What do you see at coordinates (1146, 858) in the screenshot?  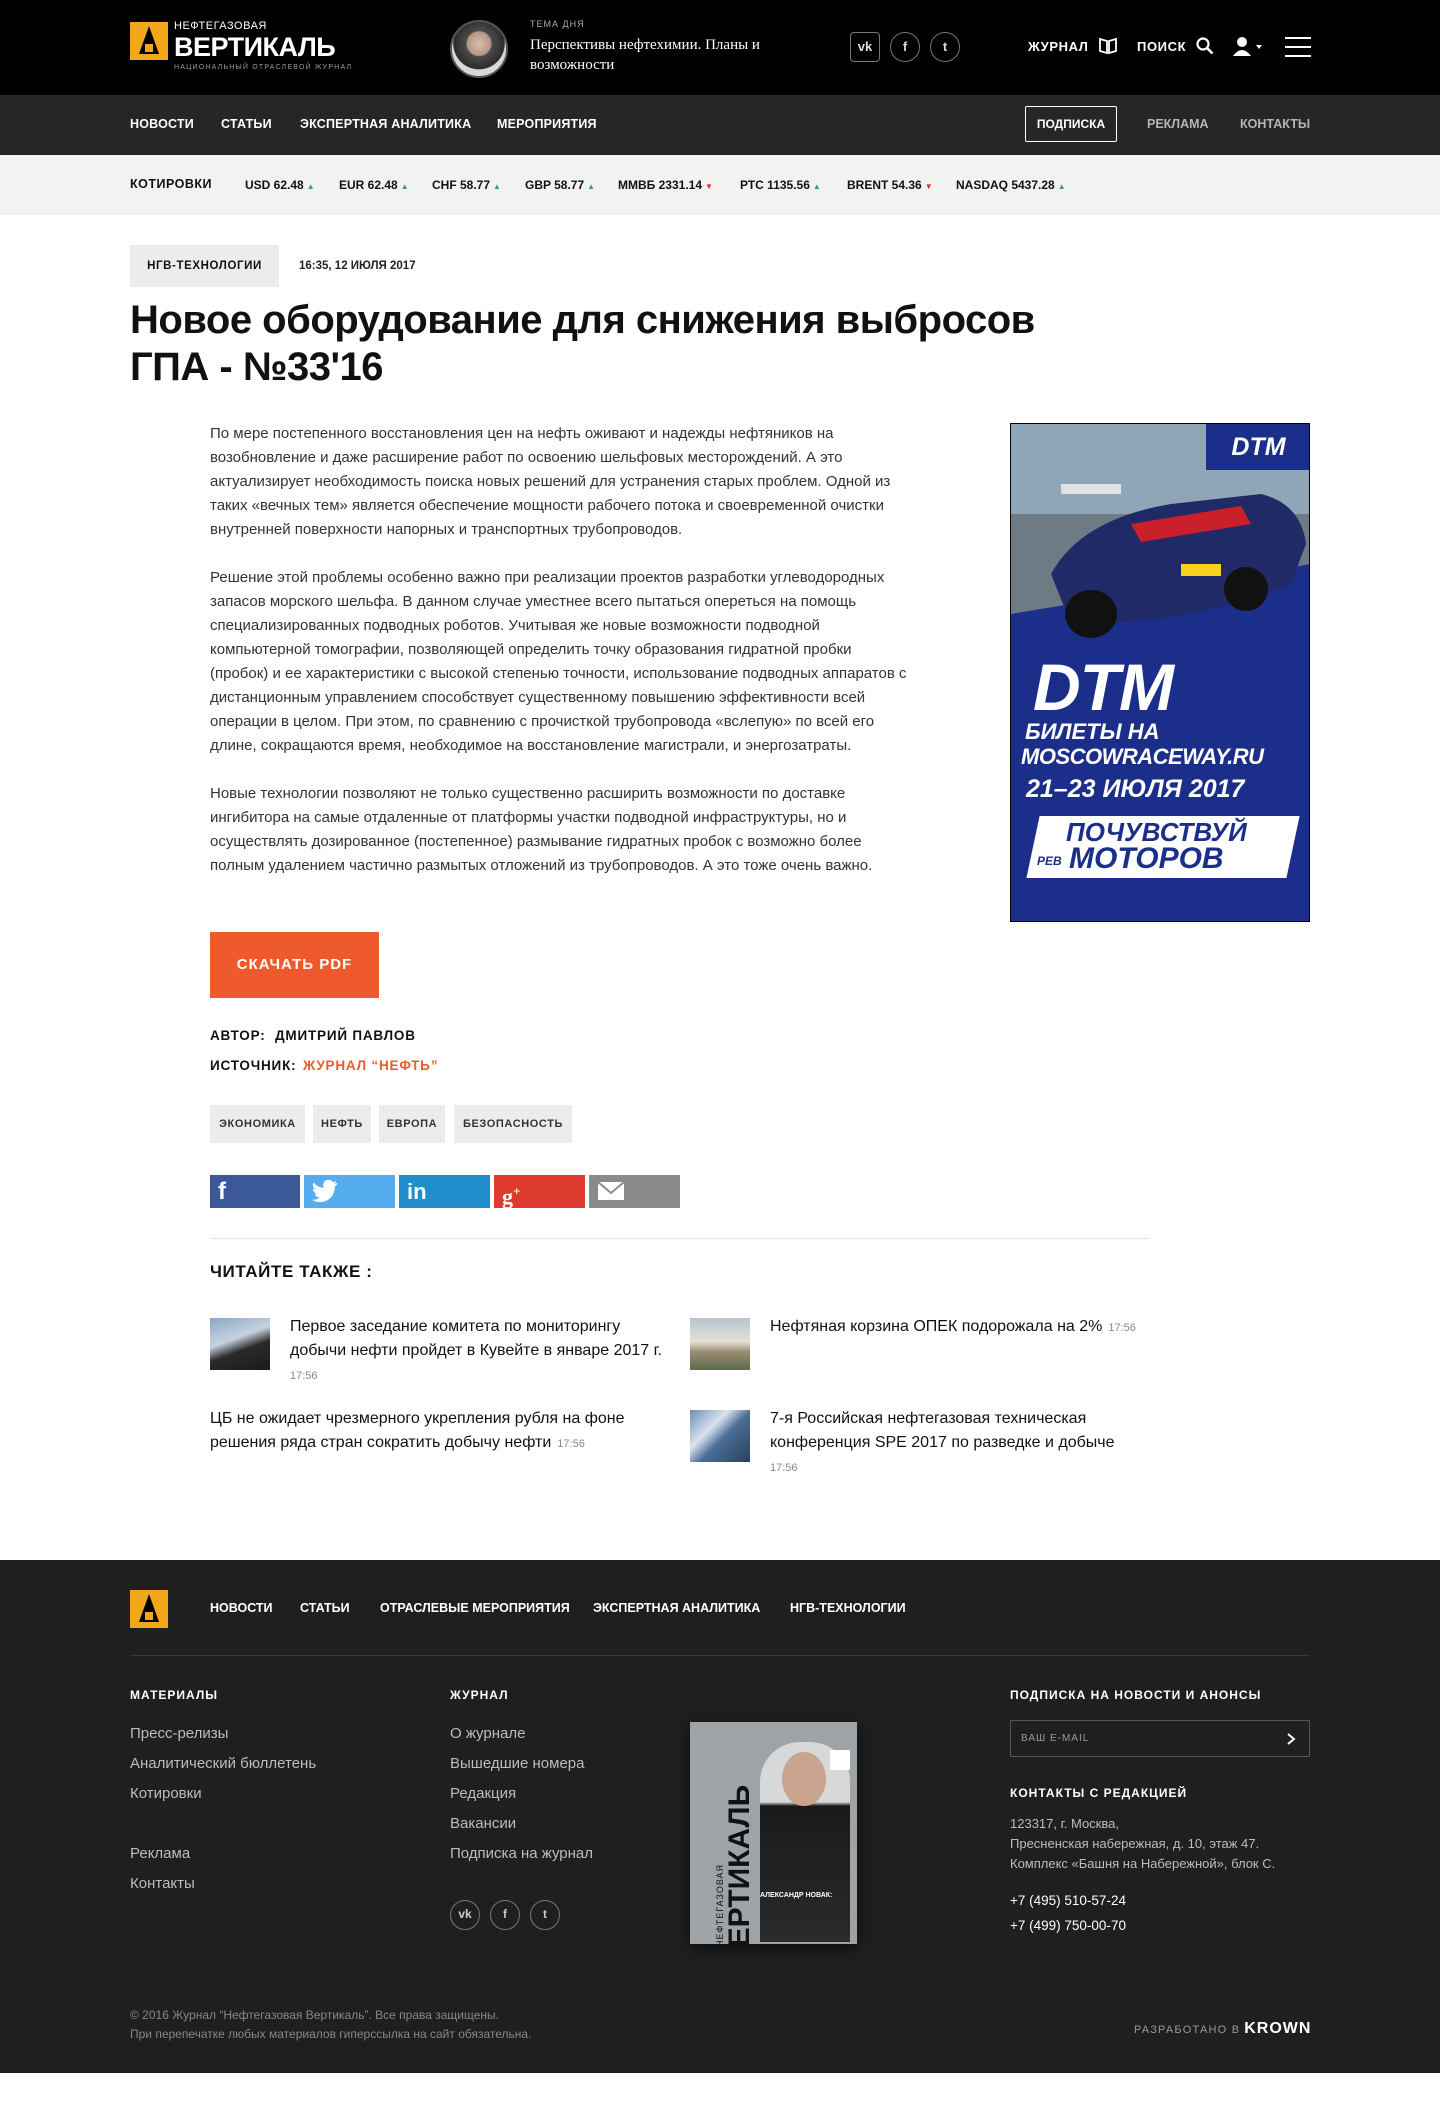 I see `ad-slogan2: МОТОРОВ` at bounding box center [1146, 858].